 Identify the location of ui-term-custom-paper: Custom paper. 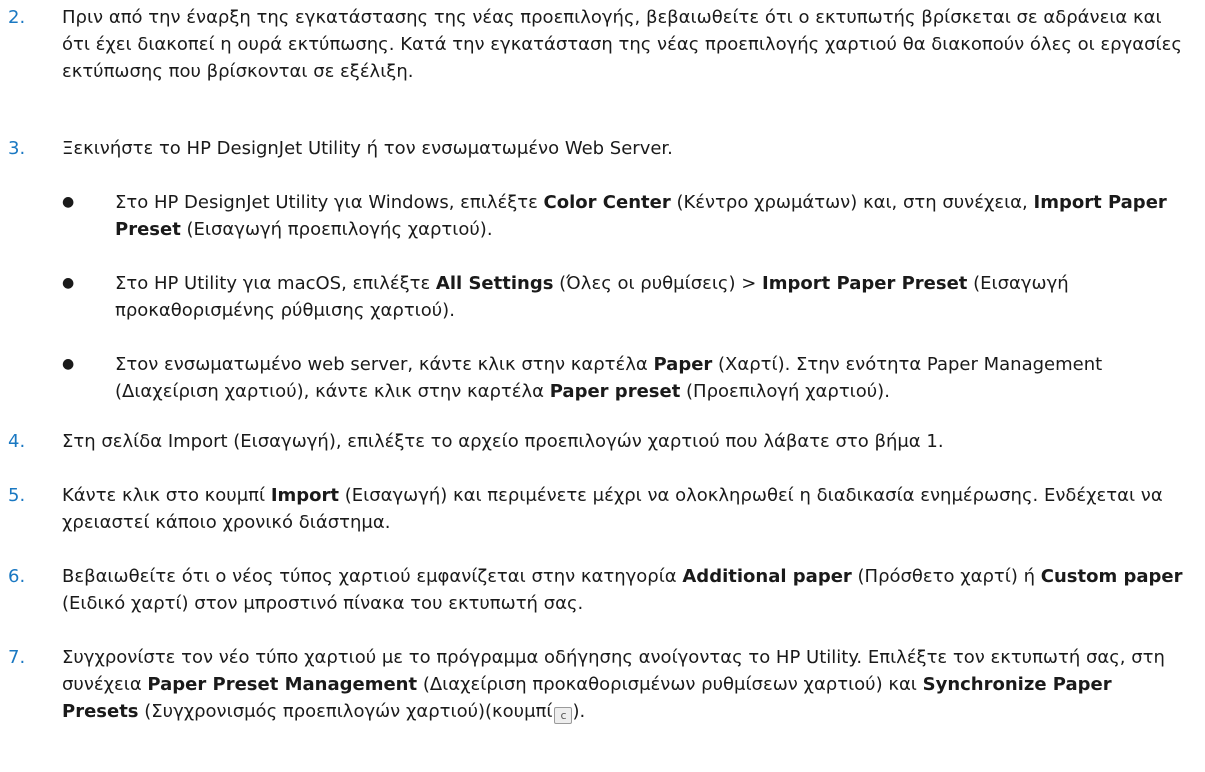
(1111, 576).